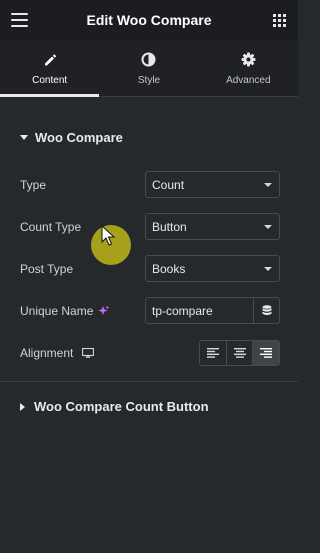  What do you see at coordinates (121, 406) in the screenshot?
I see `collapsed-section-title: Woo Compare Count Button` at bounding box center [121, 406].